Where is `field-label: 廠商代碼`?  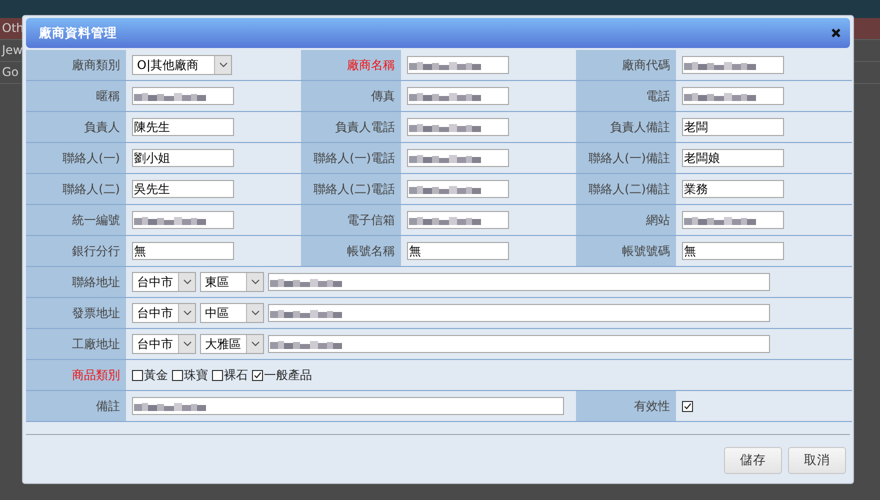 field-label: 廠商代碼 is located at coordinates (626, 65).